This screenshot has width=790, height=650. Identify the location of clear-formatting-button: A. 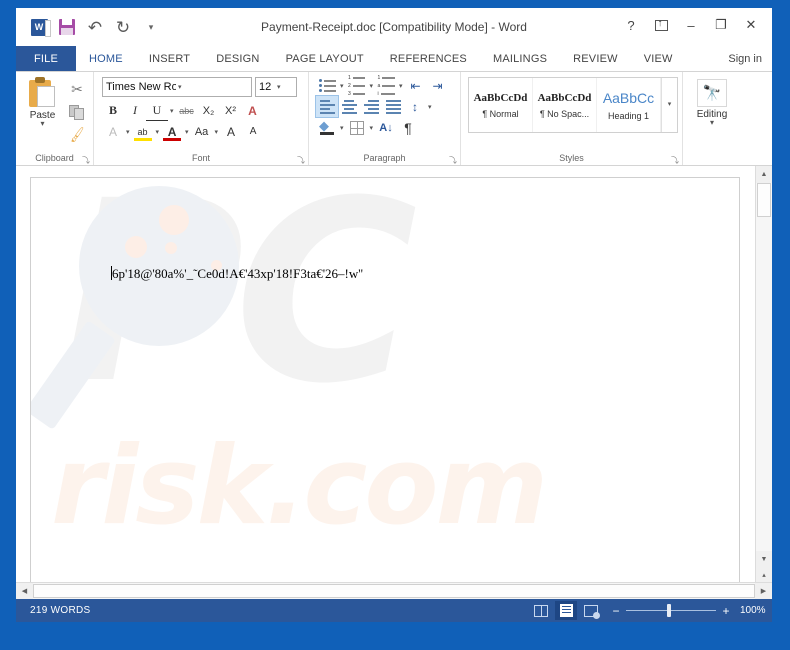
(253, 110).